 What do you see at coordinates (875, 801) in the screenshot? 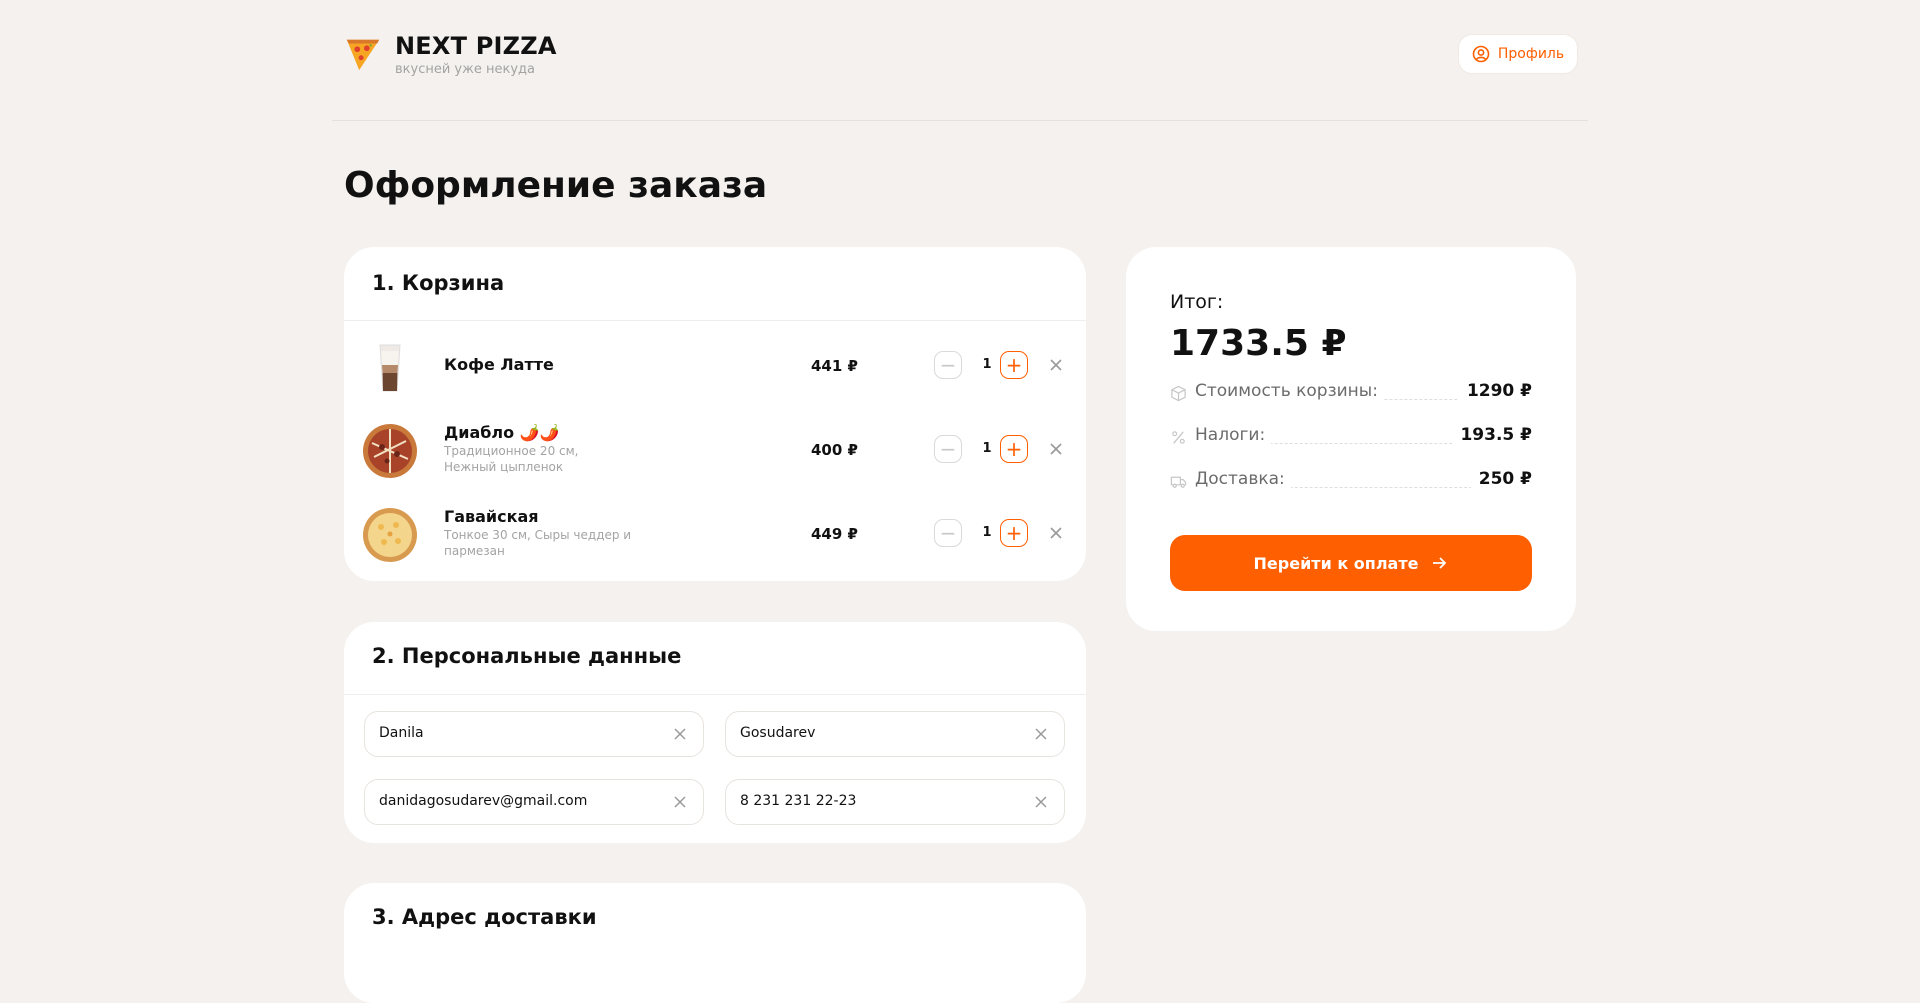
I see `phone-input` at bounding box center [875, 801].